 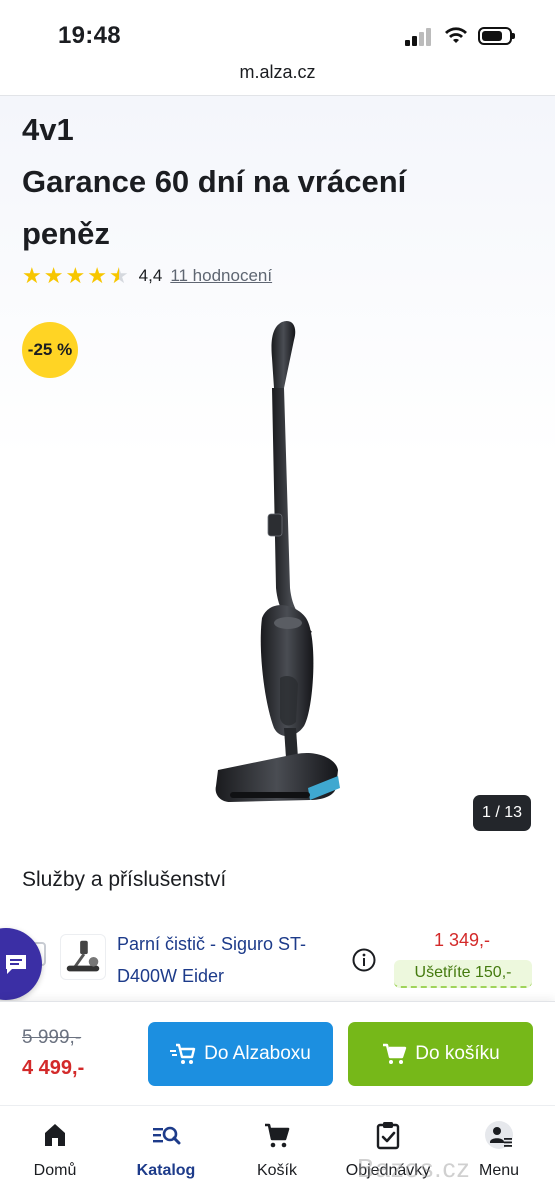 I want to click on status-bar: 19:48, so click(x=277, y=31).